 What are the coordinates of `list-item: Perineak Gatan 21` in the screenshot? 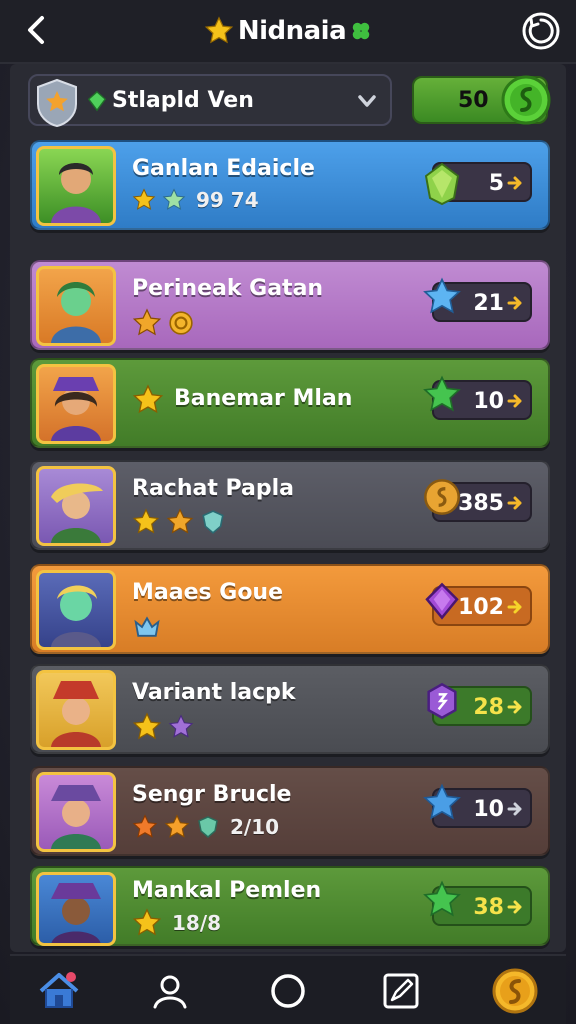 It's located at (290, 305).